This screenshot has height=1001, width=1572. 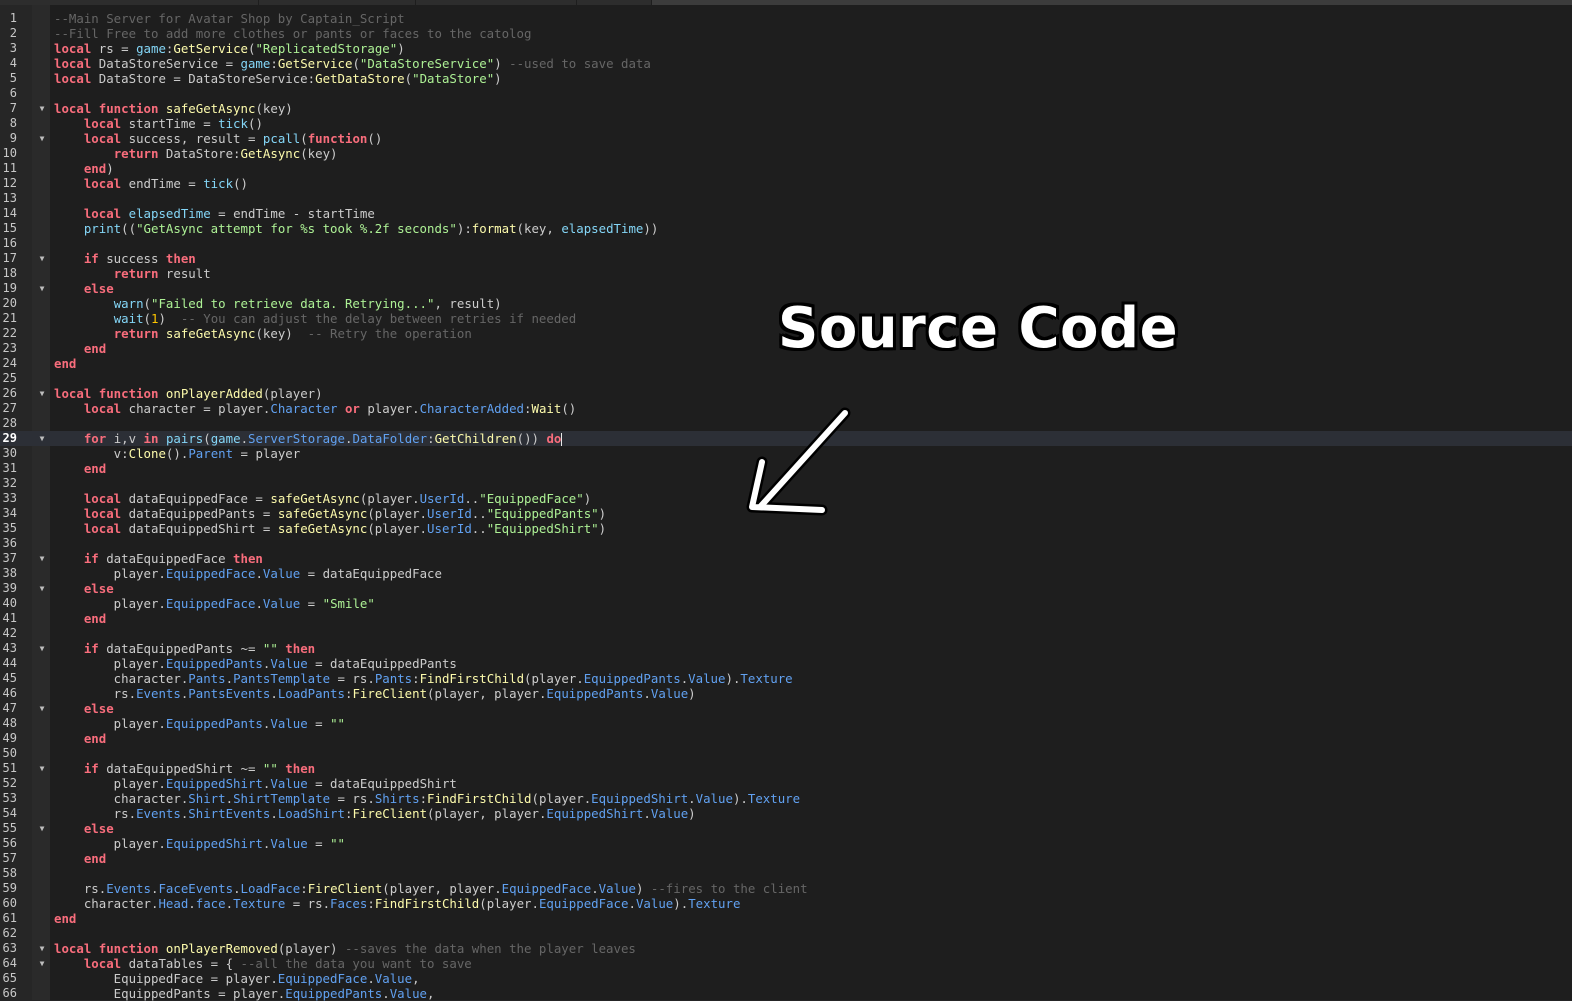 I want to click on code-line: 61 end, so click(x=786, y=918).